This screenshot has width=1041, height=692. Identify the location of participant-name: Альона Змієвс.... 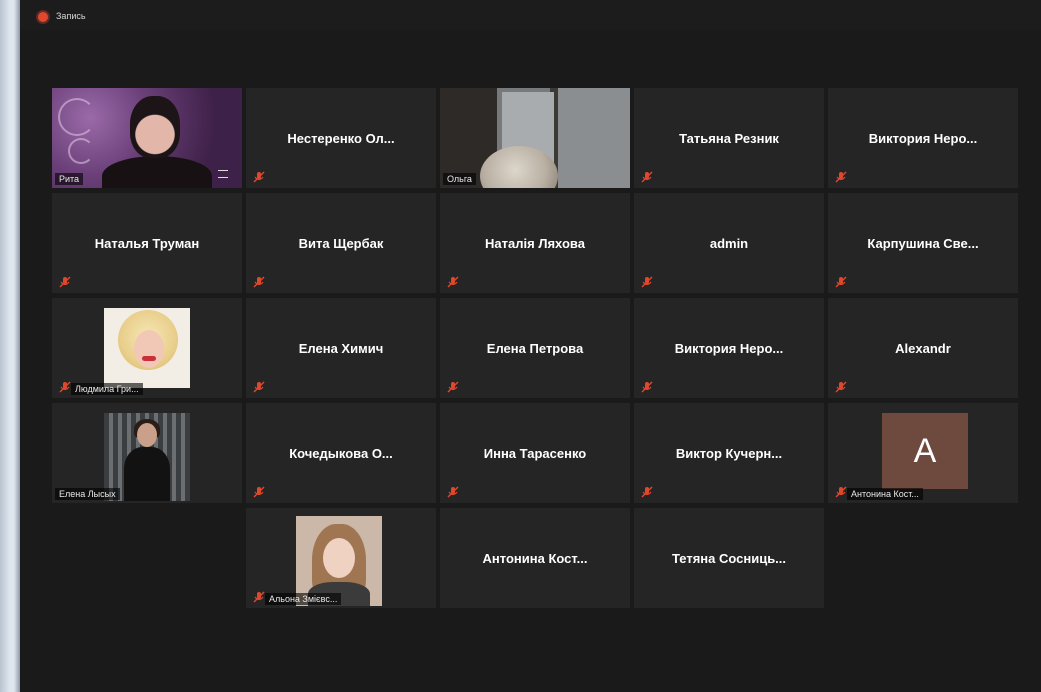
(303, 599).